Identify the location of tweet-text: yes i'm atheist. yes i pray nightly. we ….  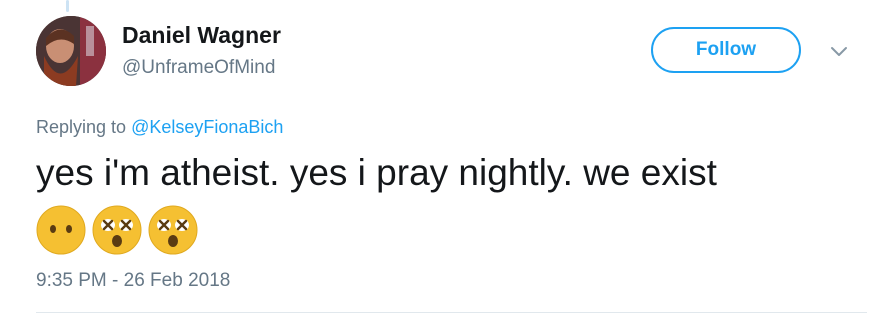
(376, 172).